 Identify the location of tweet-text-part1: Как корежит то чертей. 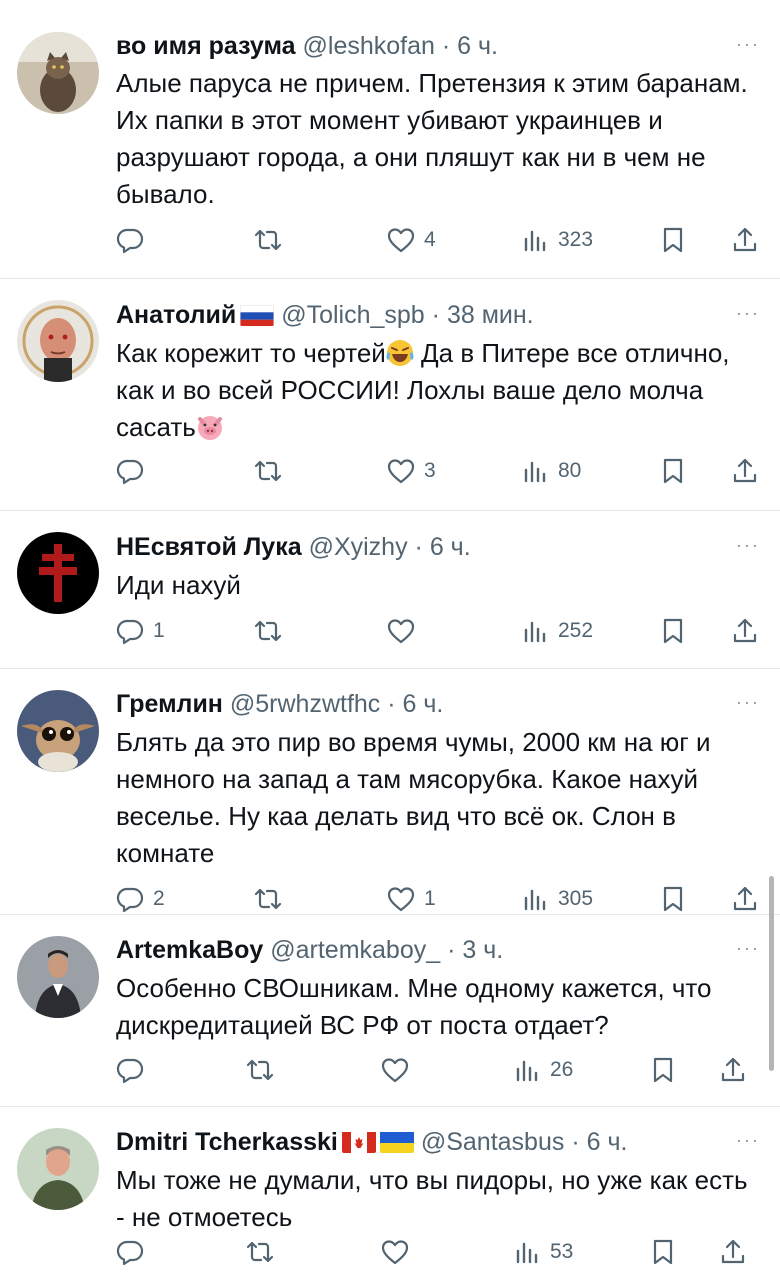
(251, 353).